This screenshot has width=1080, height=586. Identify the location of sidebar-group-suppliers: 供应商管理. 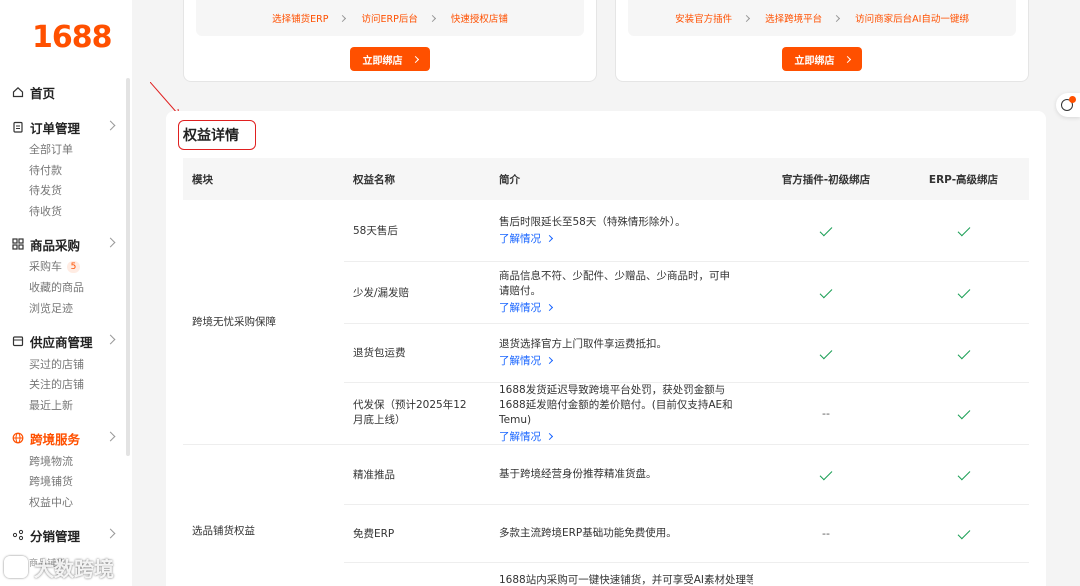
(67, 341).